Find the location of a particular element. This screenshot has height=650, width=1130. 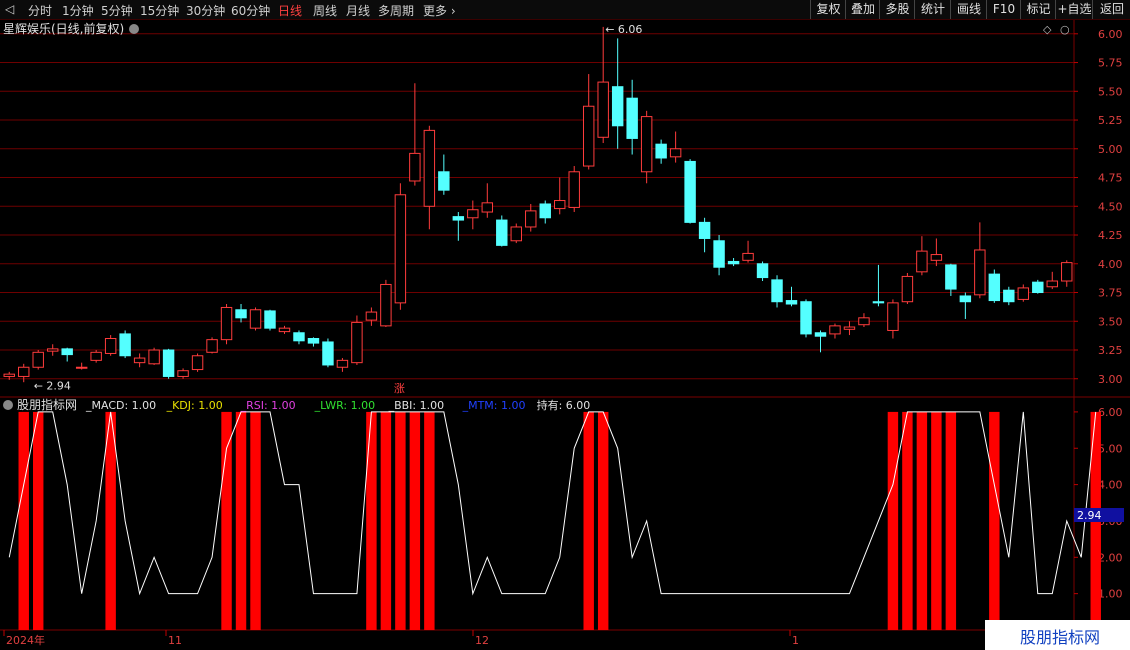

toolbar-button-3: 统计 is located at coordinates (932, 9).